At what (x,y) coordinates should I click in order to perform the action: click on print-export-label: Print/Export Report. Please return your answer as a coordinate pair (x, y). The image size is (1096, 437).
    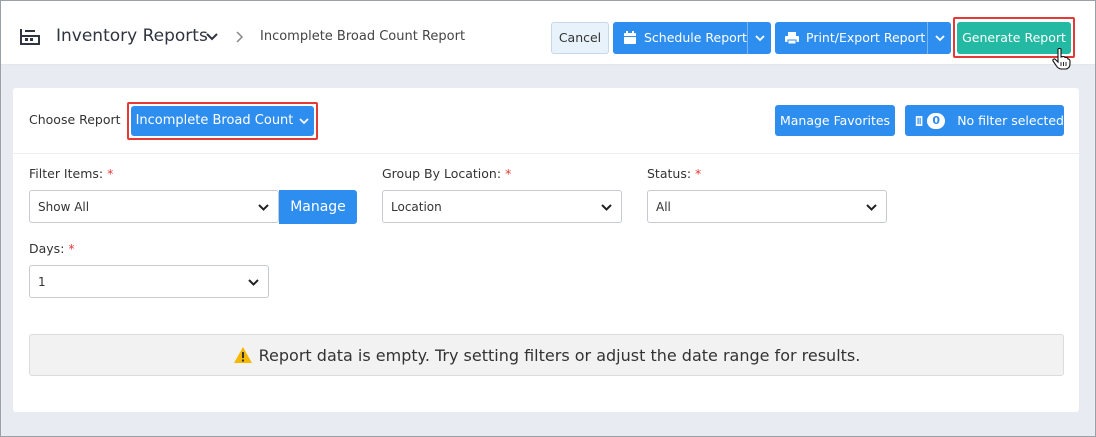
    Looking at the image, I should click on (866, 37).